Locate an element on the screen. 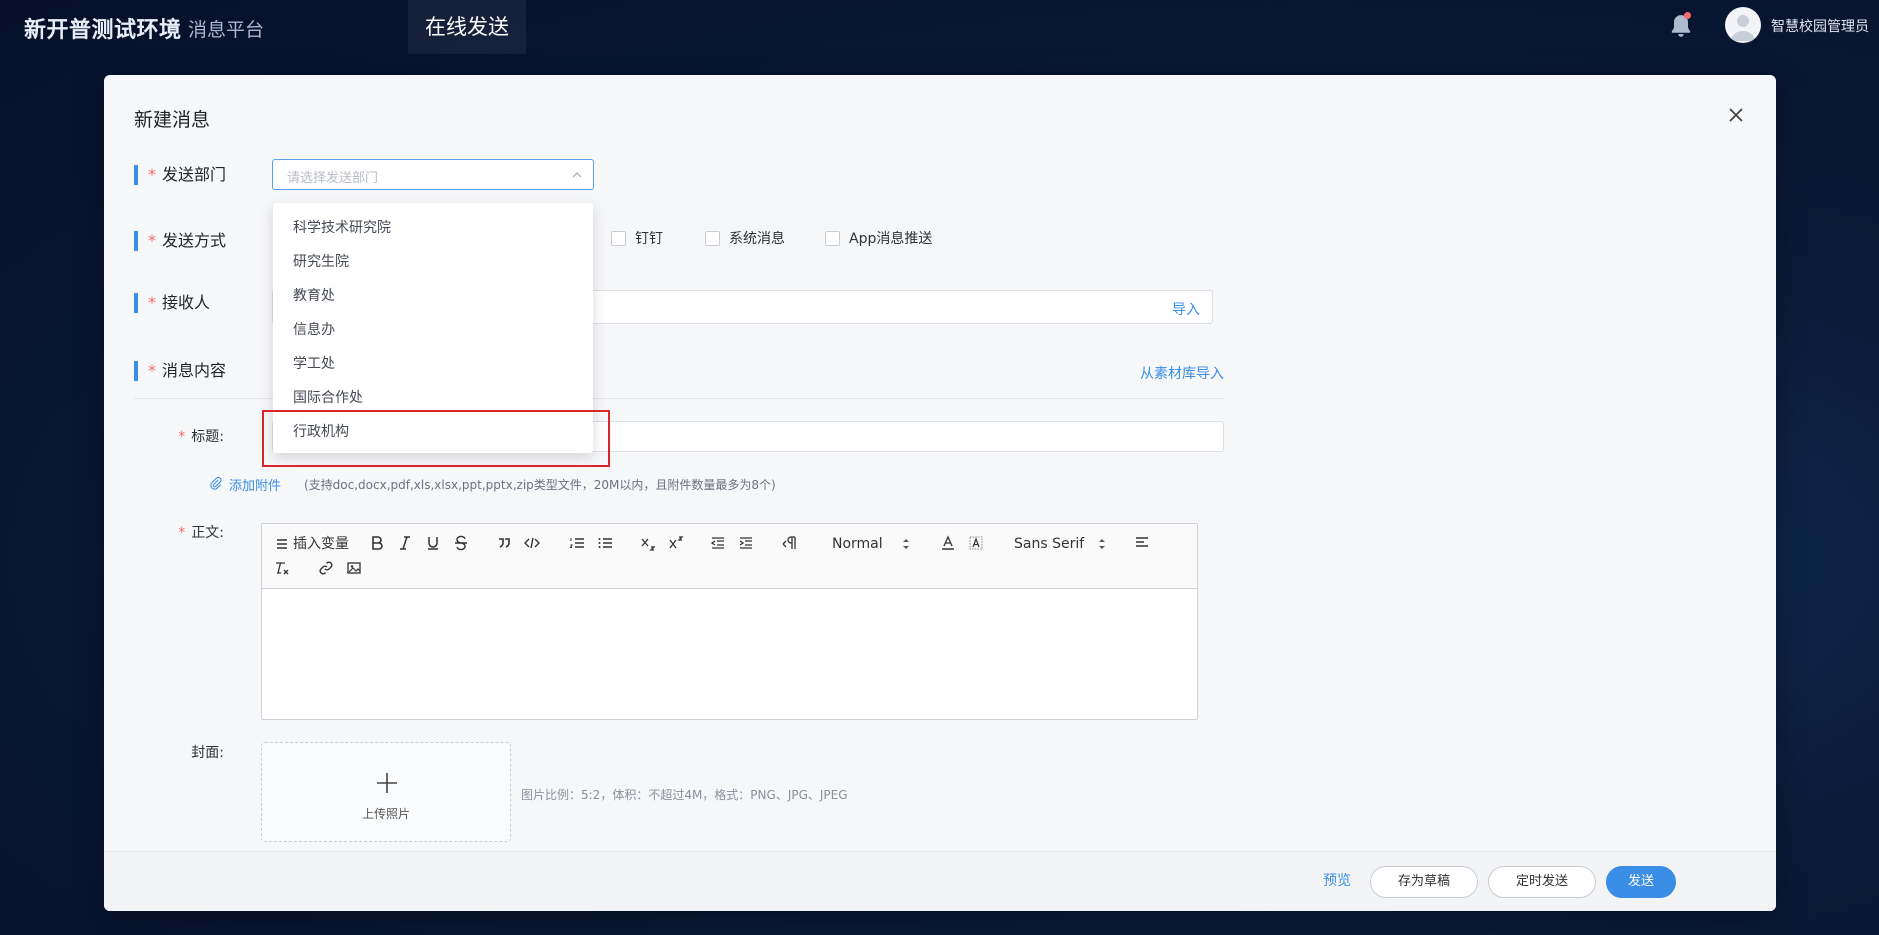  method-system-message-checkbox: 系统消息 is located at coordinates (745, 239).